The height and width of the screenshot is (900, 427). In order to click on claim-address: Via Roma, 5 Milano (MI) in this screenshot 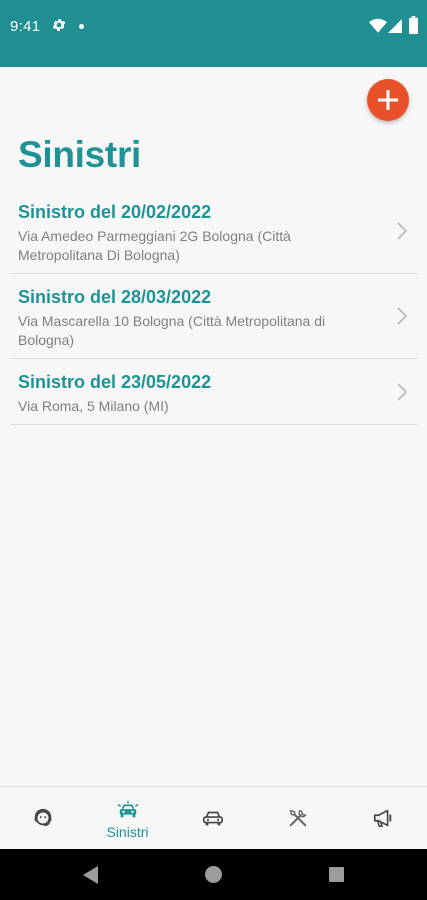, I will do `click(93, 406)`.